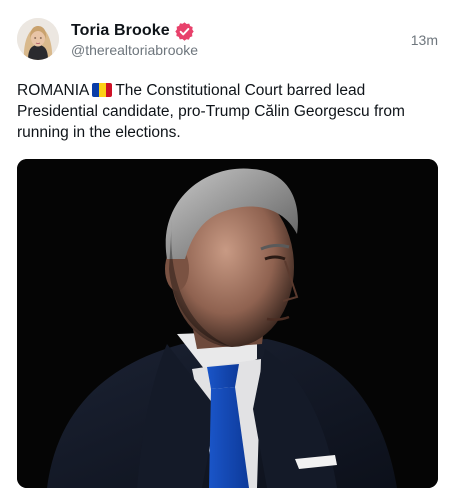  I want to click on author-display-name: Toria Brooke, so click(120, 31).